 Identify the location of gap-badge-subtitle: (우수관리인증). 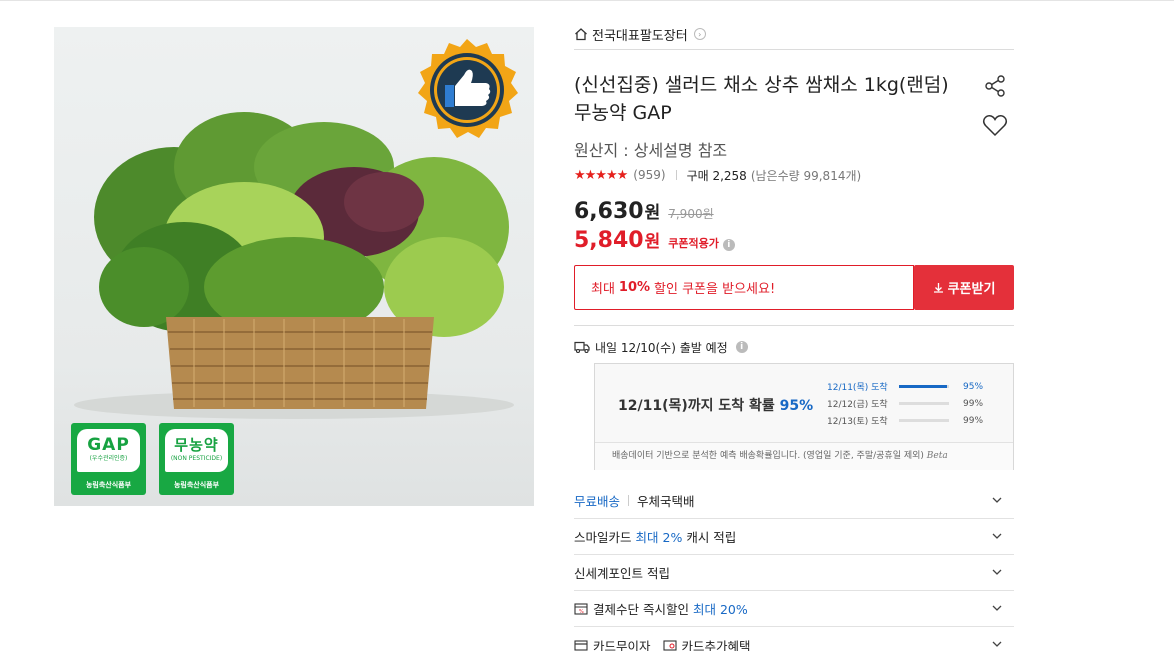
(108, 458).